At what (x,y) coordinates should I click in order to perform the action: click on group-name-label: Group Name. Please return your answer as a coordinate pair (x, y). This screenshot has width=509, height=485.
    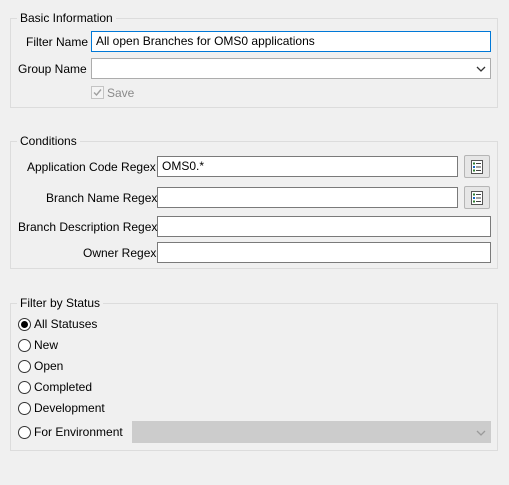
    Looking at the image, I should click on (52, 69).